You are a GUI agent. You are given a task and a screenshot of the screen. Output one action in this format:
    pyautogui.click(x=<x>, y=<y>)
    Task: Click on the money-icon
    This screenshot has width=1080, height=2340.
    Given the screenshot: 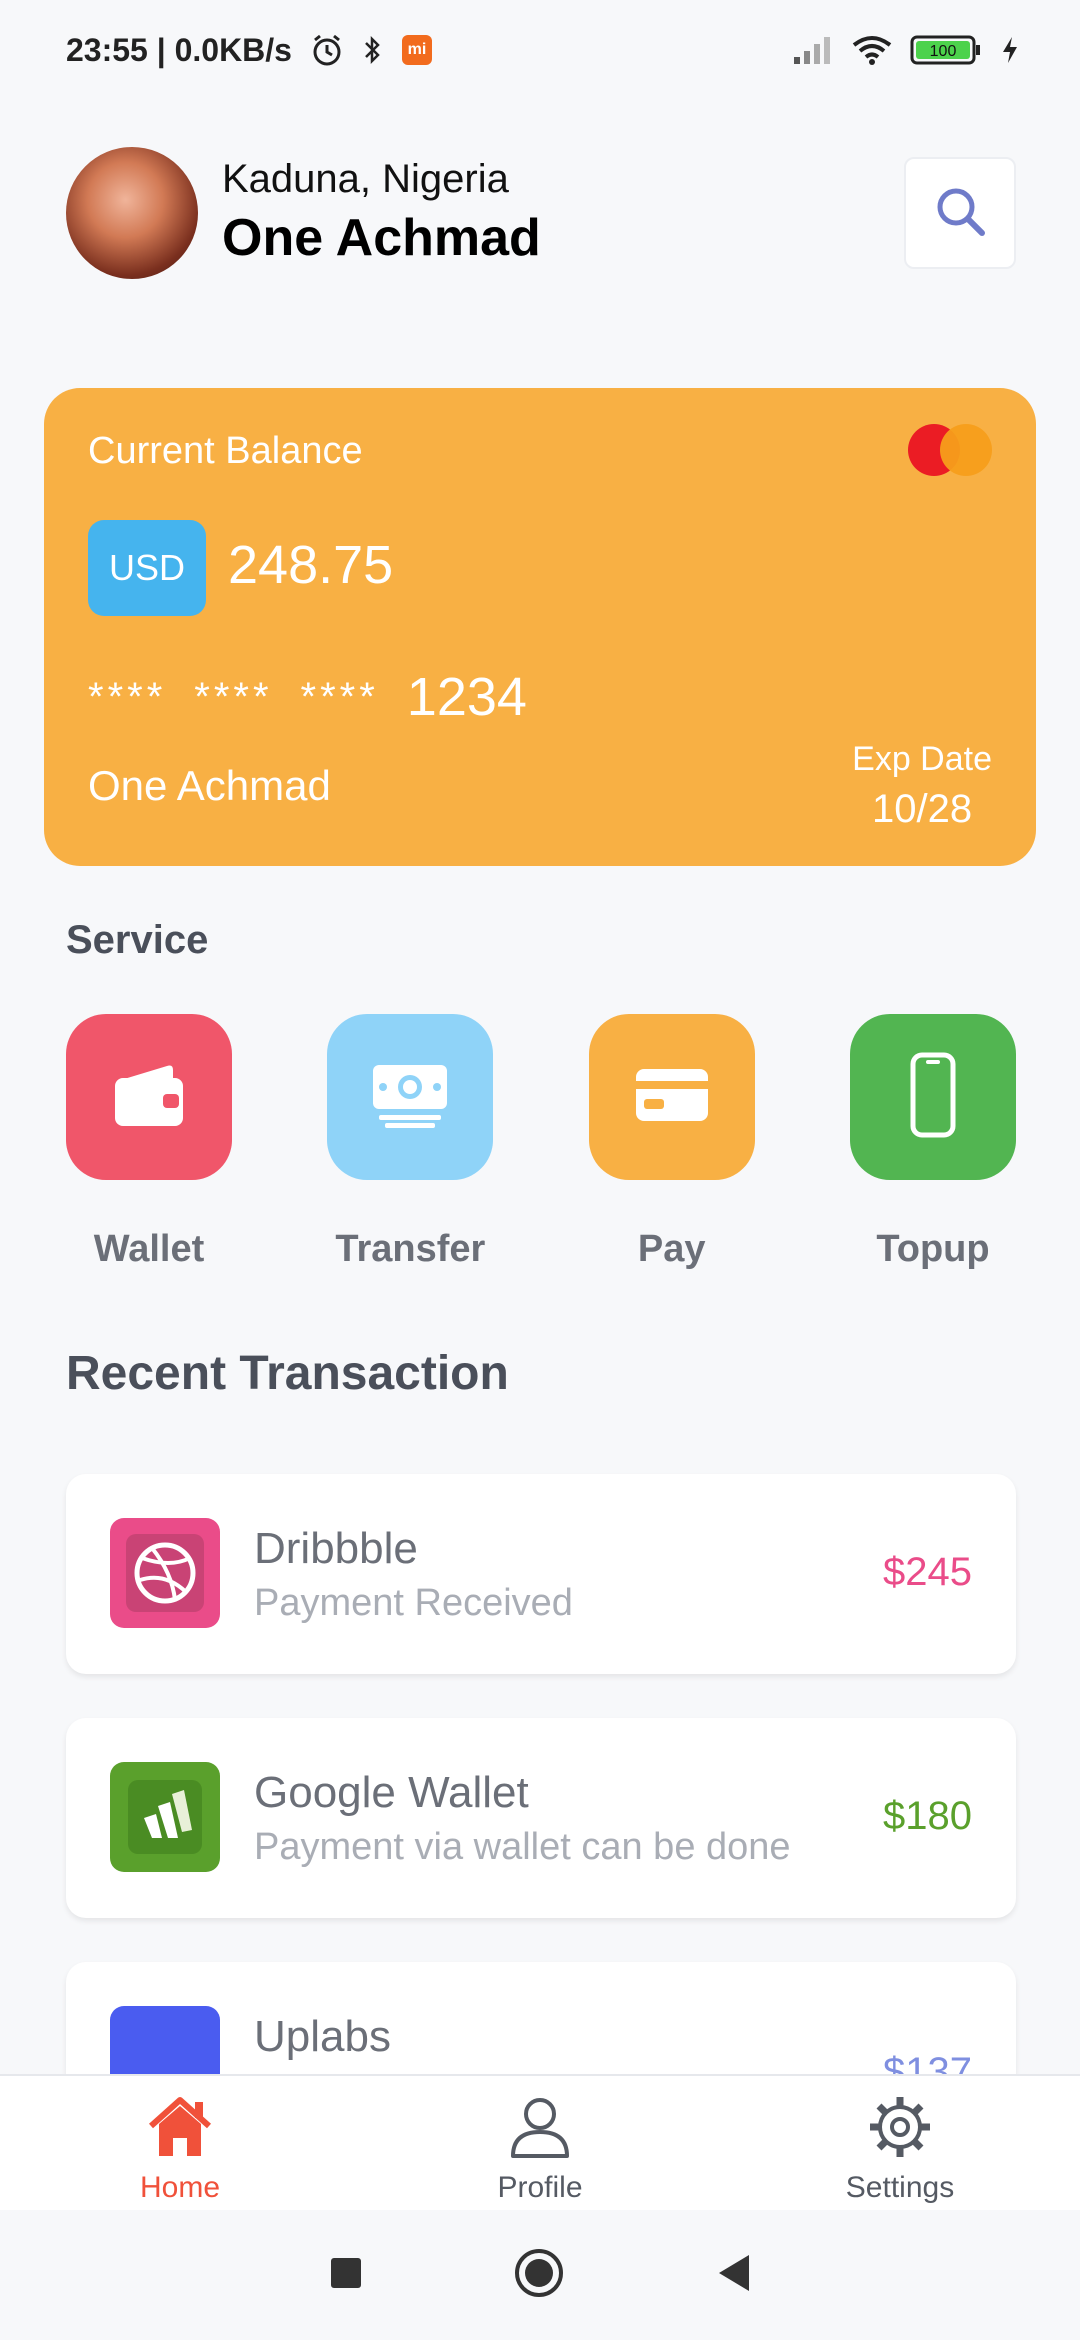 What is the action you would take?
    pyautogui.click(x=410, y=1097)
    